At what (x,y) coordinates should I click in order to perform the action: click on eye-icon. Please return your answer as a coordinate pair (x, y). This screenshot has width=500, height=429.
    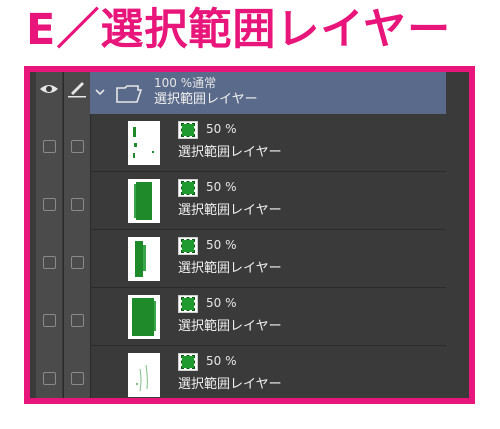
    Looking at the image, I should click on (49, 89).